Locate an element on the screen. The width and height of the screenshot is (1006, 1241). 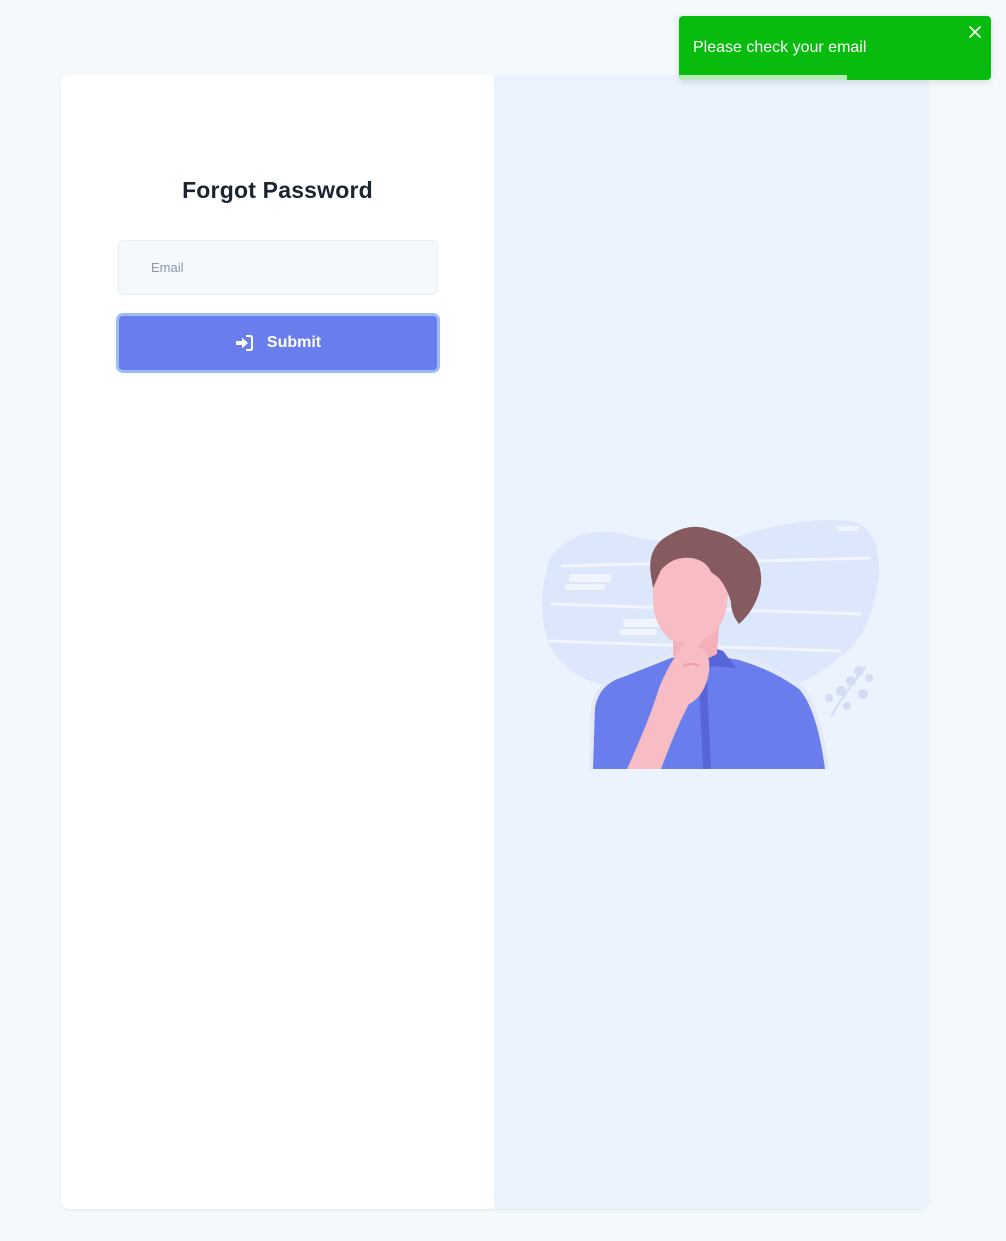
close-icon is located at coordinates (975, 32).